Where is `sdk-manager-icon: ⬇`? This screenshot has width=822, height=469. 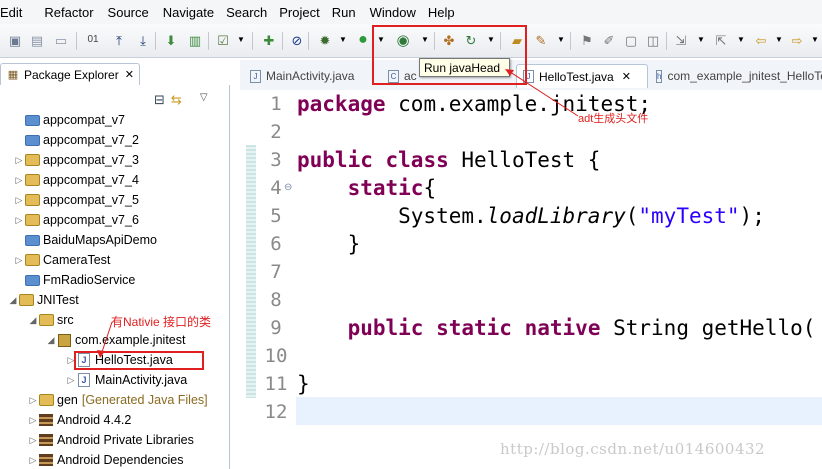 sdk-manager-icon: ⬇ is located at coordinates (171, 40).